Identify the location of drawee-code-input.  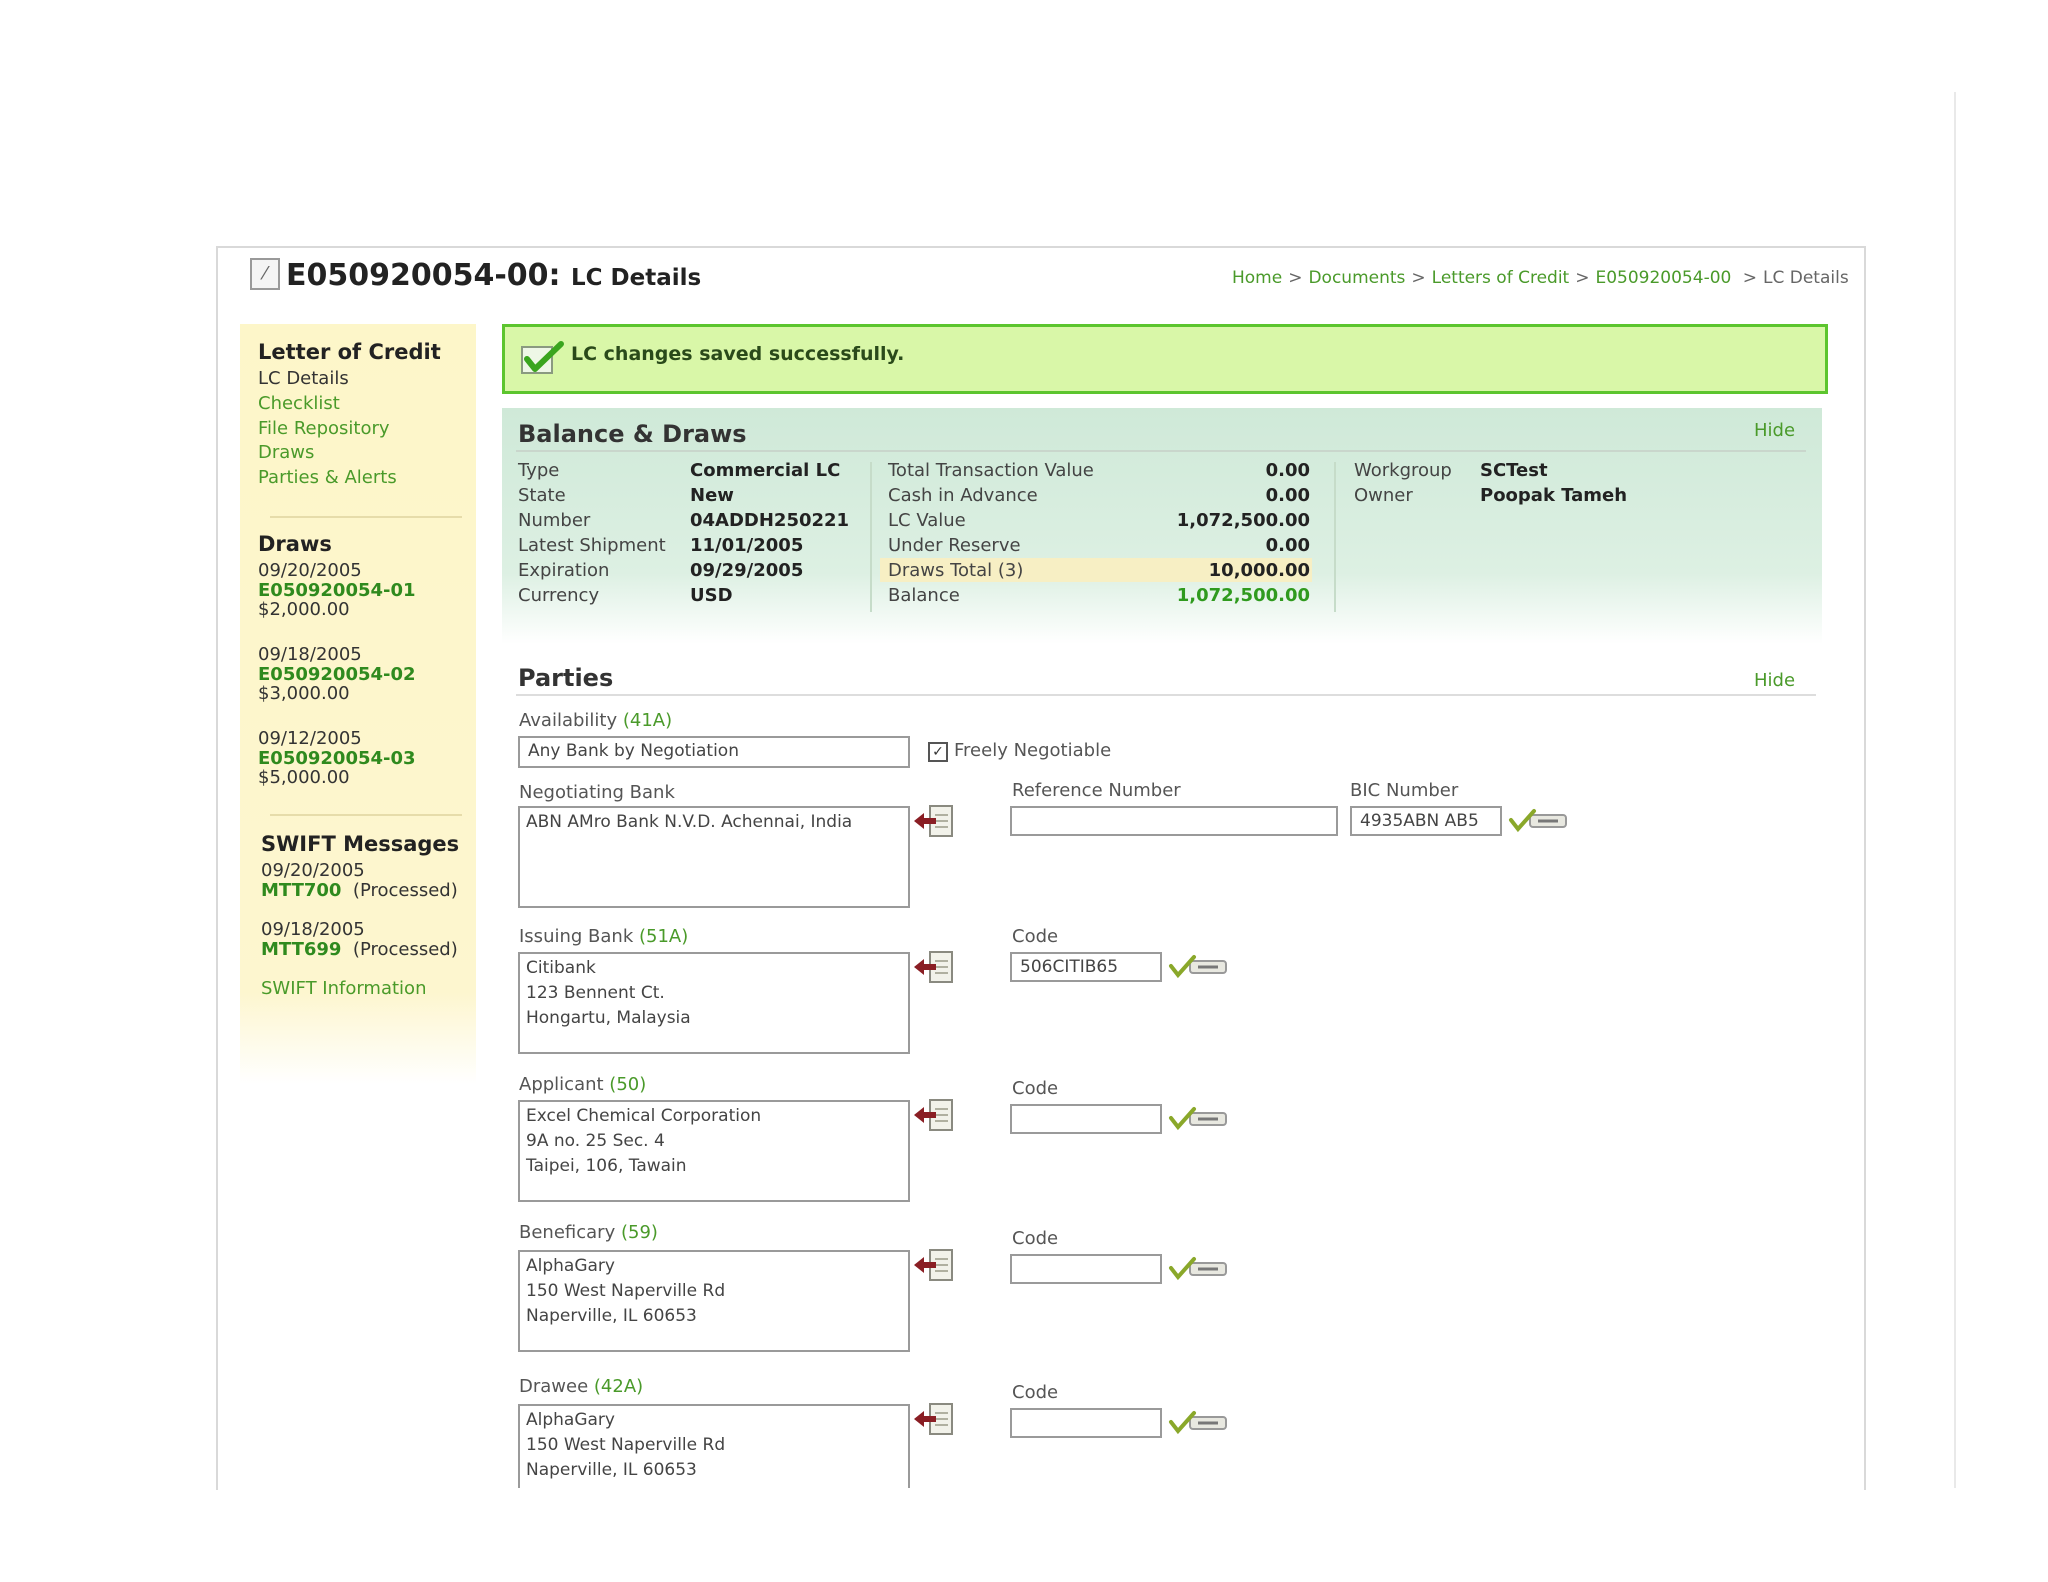
(1086, 1423).